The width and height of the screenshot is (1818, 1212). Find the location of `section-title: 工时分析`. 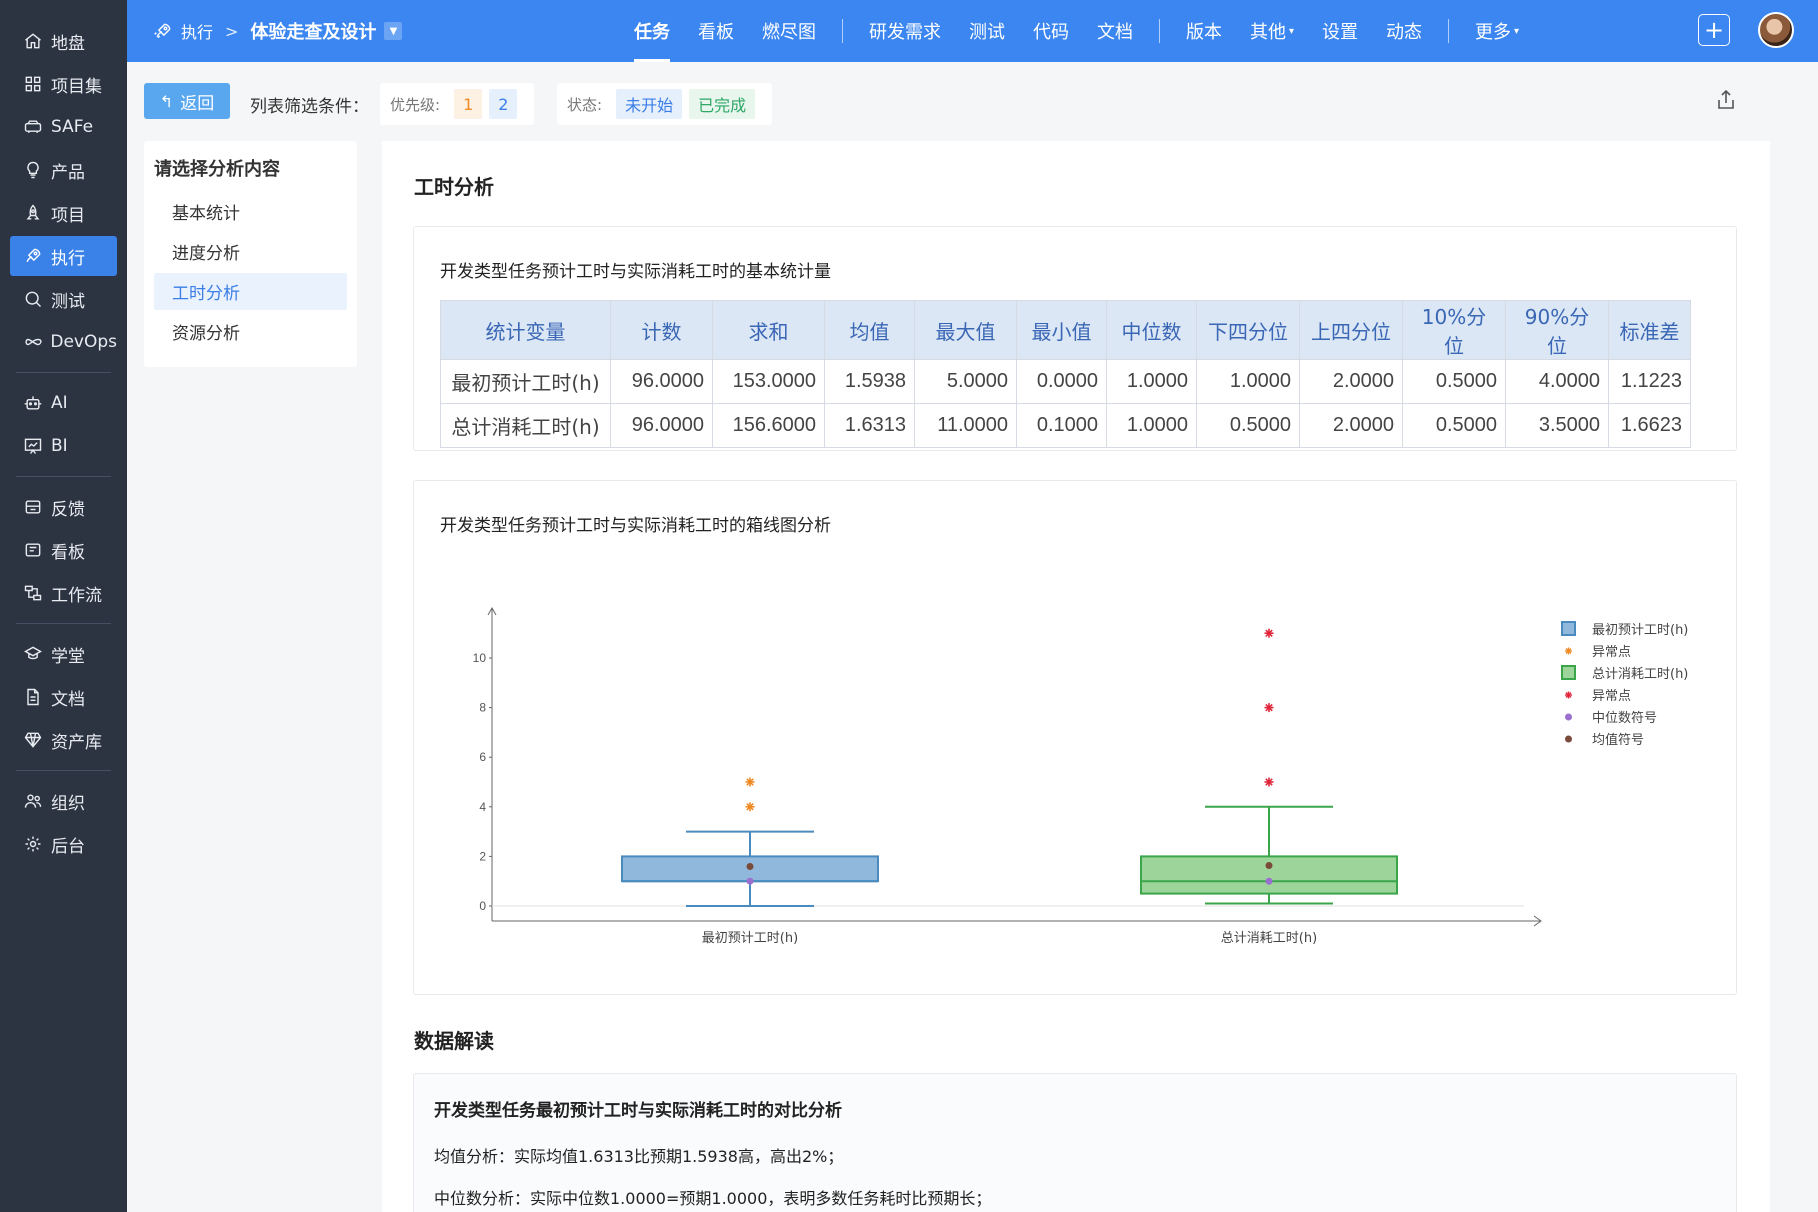

section-title: 工时分析 is located at coordinates (454, 187).